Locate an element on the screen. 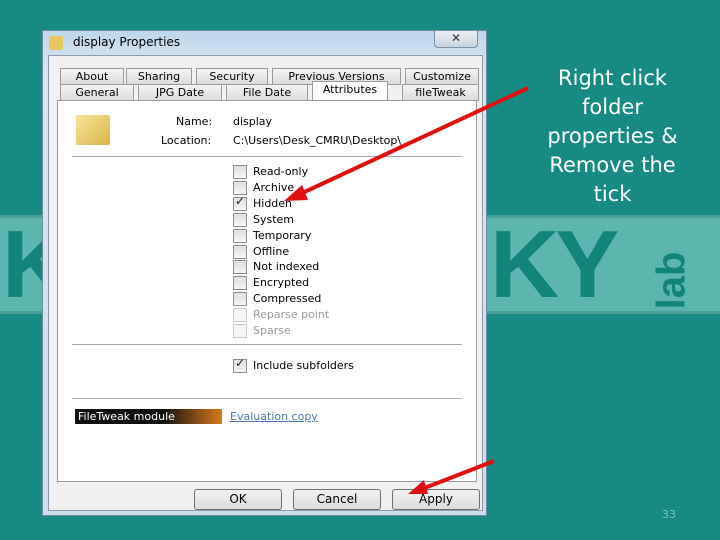  arrow-to-apply is located at coordinates (458, 475).